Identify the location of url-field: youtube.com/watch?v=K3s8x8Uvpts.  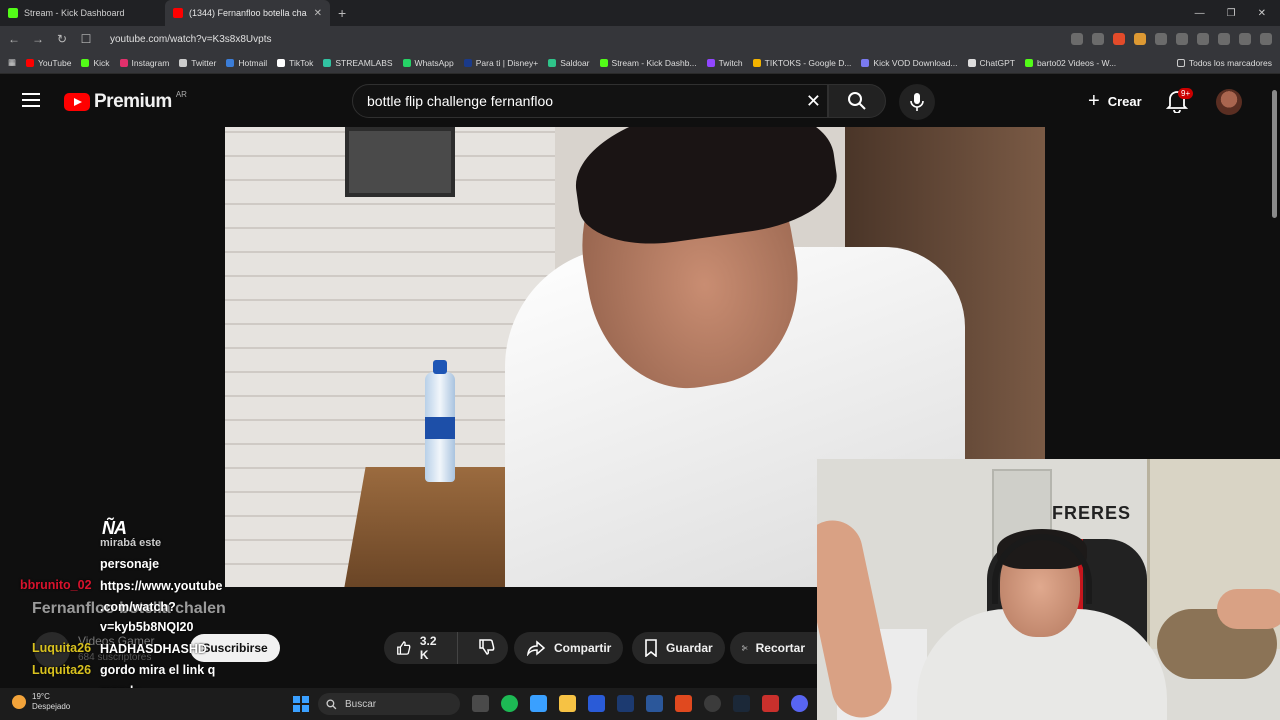
(190, 39).